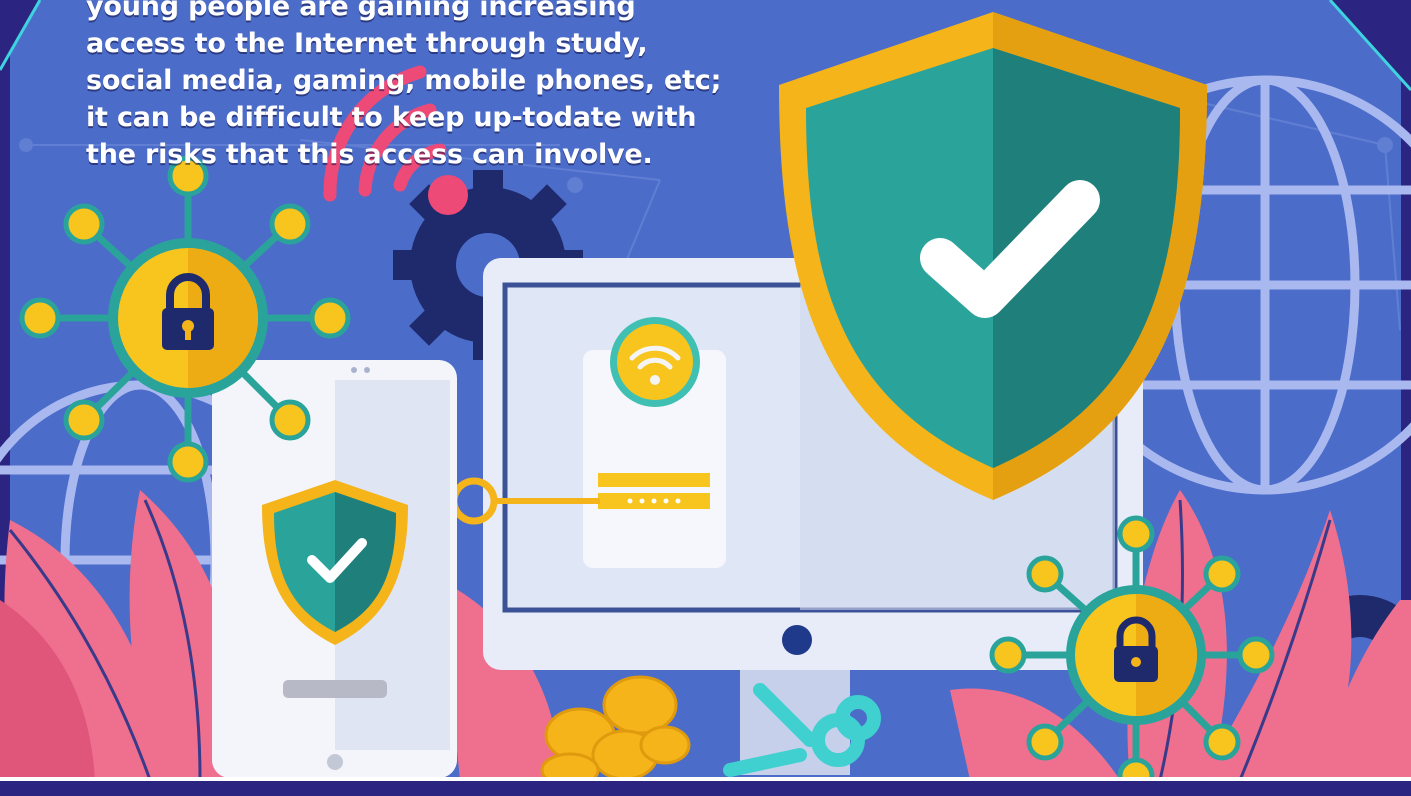 The width and height of the screenshot is (1411, 796). What do you see at coordinates (654, 442) in the screenshot?
I see `login-card` at bounding box center [654, 442].